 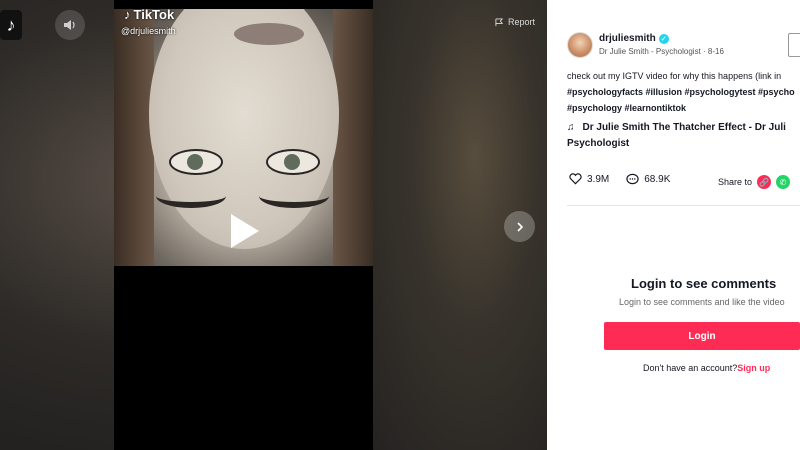 What do you see at coordinates (683, 205) in the screenshot?
I see `divider` at bounding box center [683, 205].